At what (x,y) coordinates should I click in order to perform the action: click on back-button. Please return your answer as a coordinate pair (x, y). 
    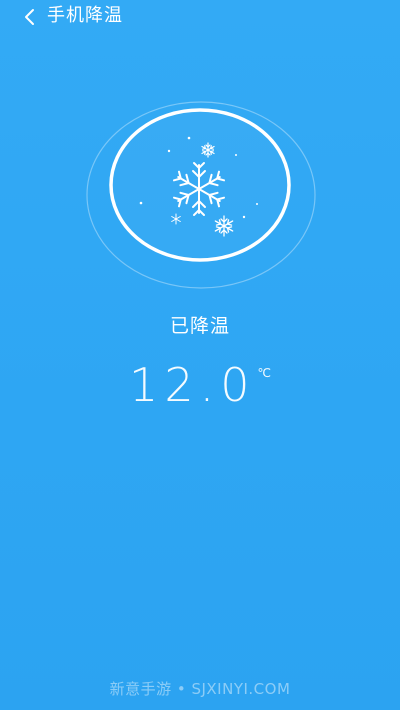
    Looking at the image, I should click on (30, 17).